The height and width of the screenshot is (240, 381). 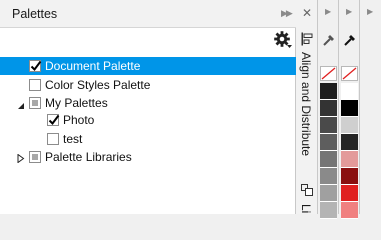 I want to click on second-tab-label: Li, so click(x=306, y=209).